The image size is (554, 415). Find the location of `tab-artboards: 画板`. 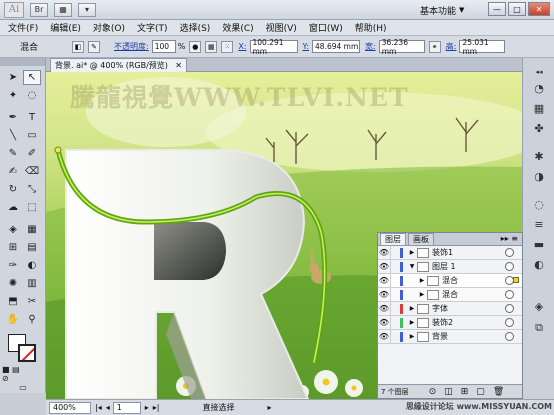

tab-artboards: 画板 is located at coordinates (421, 239).